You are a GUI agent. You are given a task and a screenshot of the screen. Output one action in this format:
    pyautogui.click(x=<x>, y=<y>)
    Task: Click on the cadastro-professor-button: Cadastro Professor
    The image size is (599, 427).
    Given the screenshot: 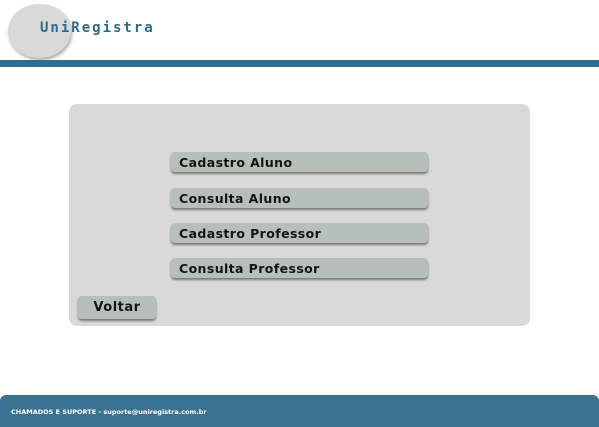 What is the action you would take?
    pyautogui.click(x=299, y=233)
    